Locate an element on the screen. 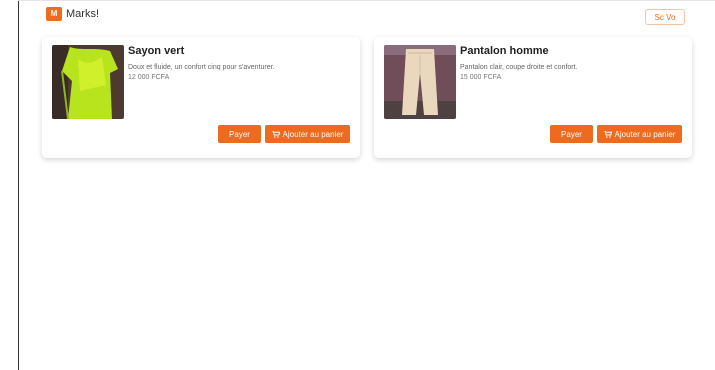  product-title: Sayon vert is located at coordinates (156, 51).